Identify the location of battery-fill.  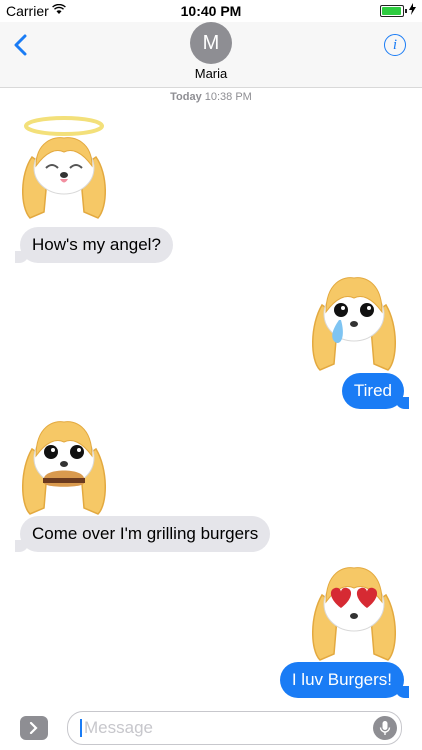
(391, 11).